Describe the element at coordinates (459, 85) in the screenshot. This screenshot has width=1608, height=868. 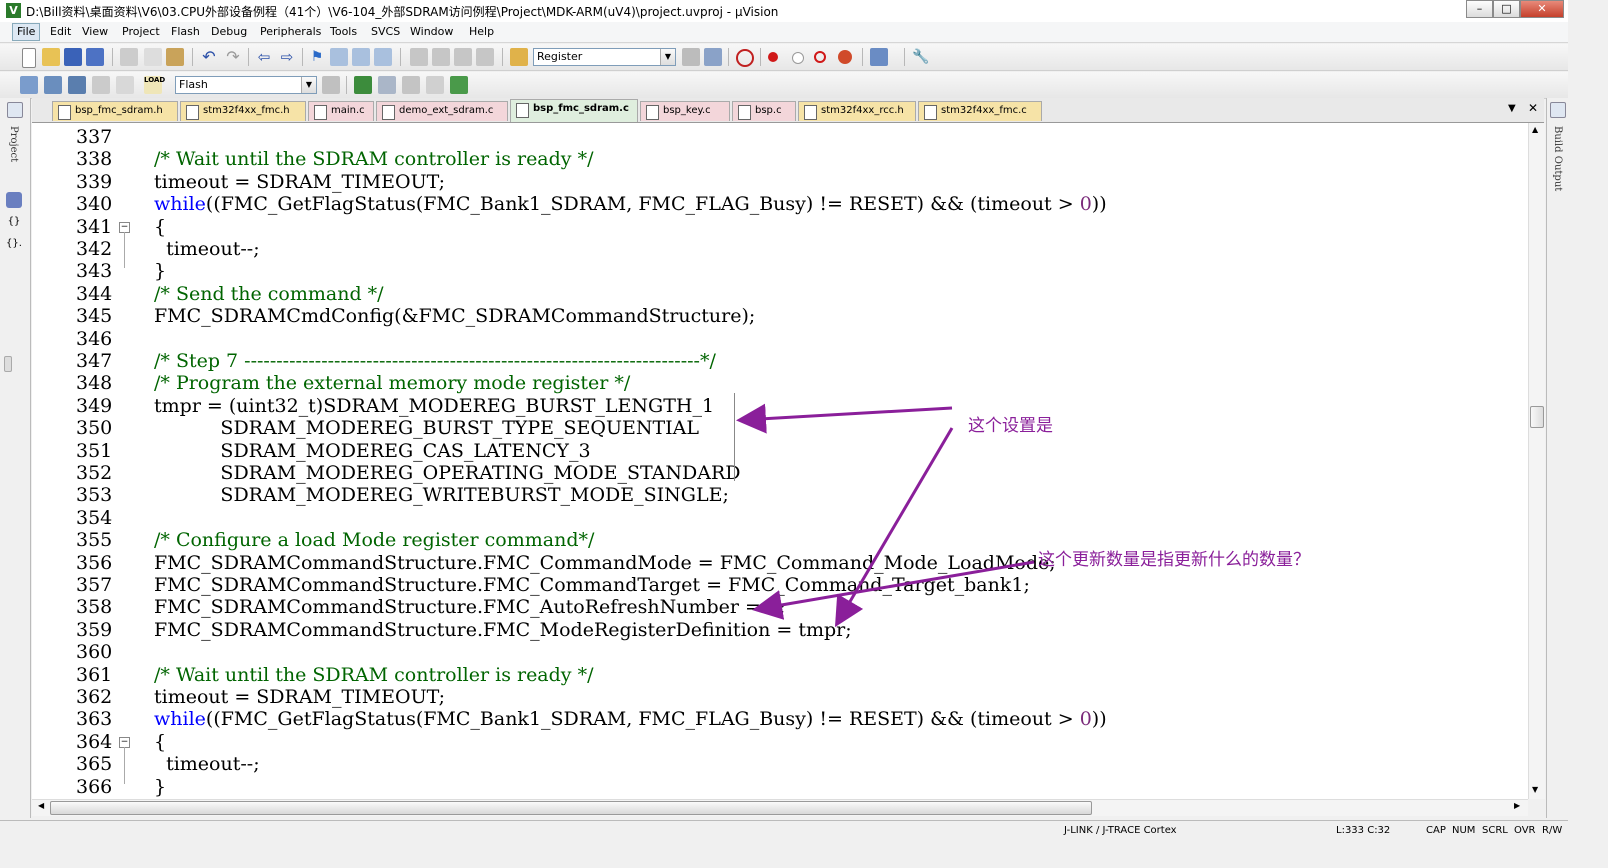
I see `run-time-env-icon` at that location.